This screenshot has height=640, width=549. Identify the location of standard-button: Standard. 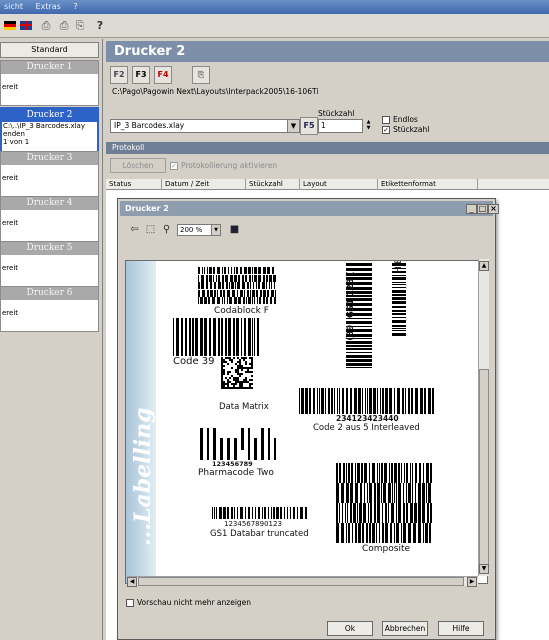
(49, 50).